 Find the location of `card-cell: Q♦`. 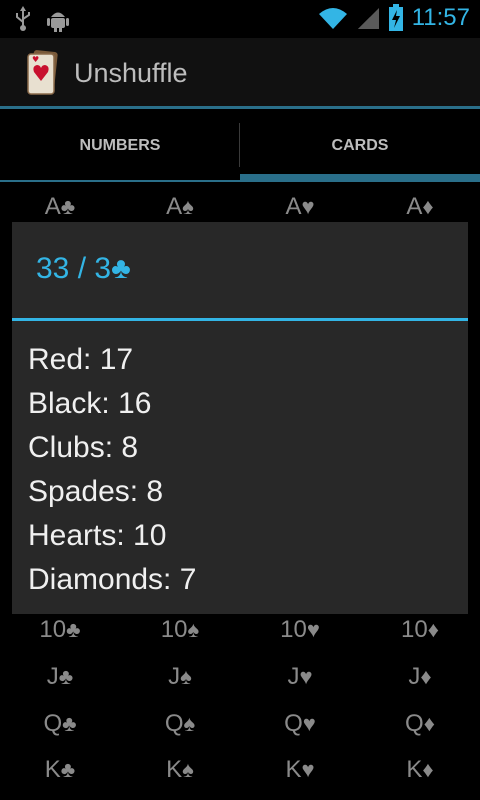

card-cell: Q♦ is located at coordinates (420, 724).